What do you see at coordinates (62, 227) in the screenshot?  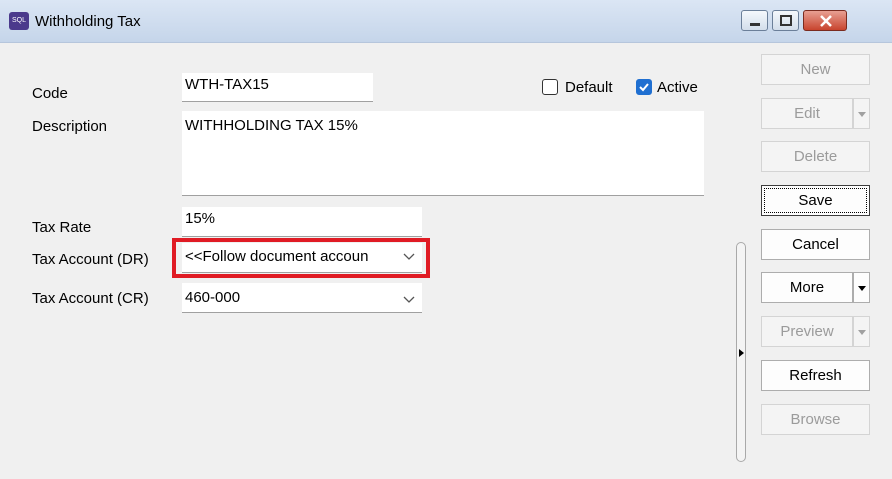 I see `tax-rate-label: Tax Rate` at bounding box center [62, 227].